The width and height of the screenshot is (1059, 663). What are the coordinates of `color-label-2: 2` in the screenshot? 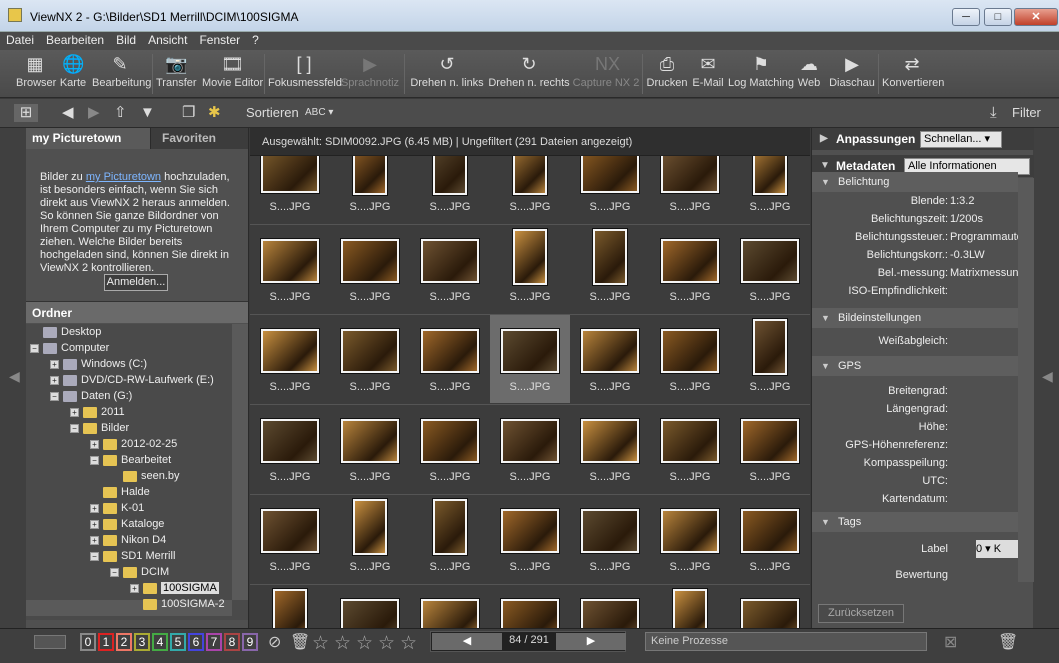 It's located at (124, 642).